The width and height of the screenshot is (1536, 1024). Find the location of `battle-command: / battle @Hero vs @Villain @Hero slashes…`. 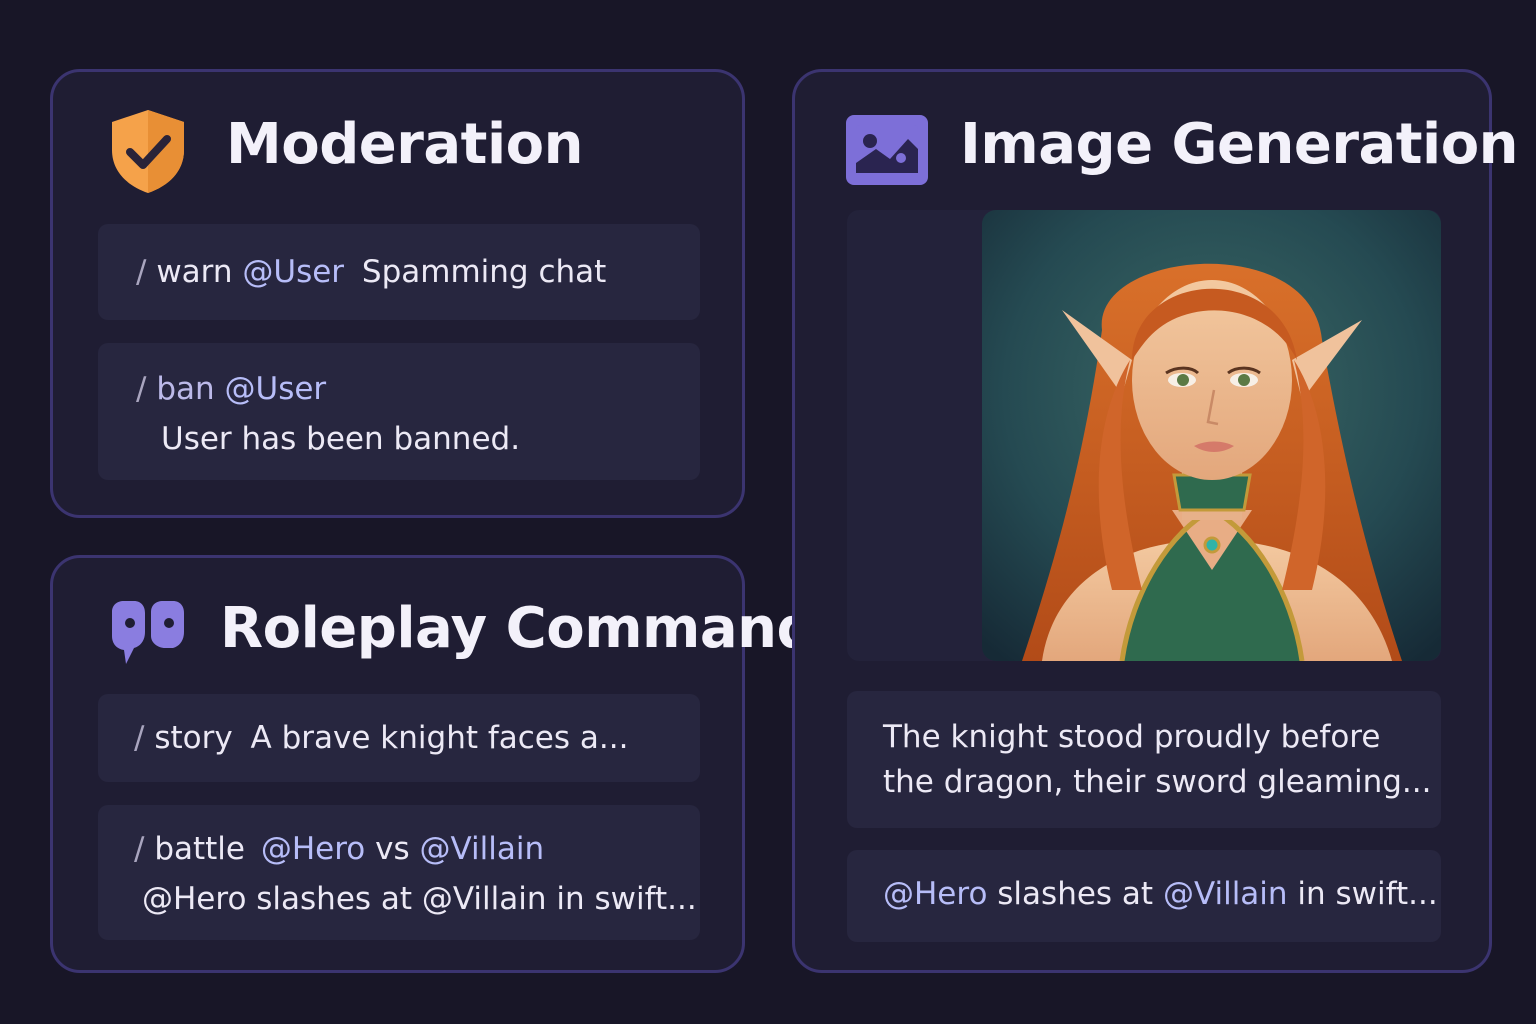

battle-command: / battle @Hero vs @Villain @Hero slashes… is located at coordinates (399, 872).